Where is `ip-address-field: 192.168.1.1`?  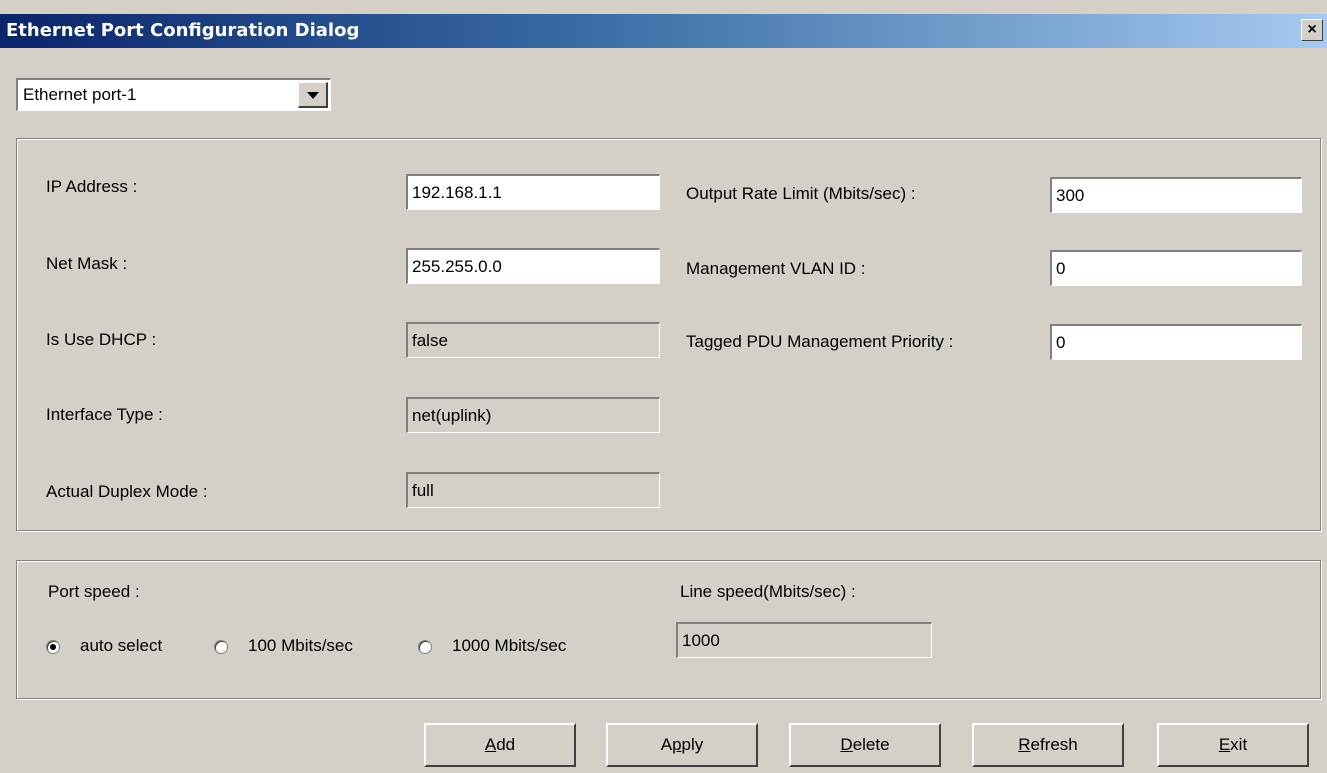 ip-address-field: 192.168.1.1 is located at coordinates (533, 192).